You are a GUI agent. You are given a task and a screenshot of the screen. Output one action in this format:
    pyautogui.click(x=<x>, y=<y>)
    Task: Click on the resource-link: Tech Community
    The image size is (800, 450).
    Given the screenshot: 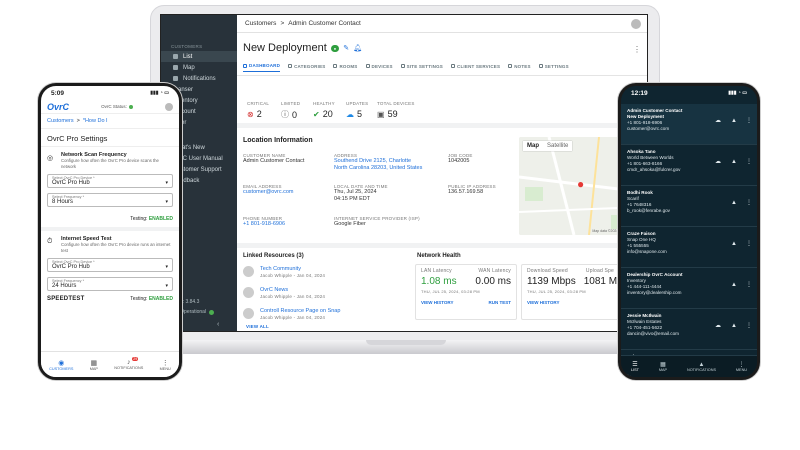 What is the action you would take?
    pyautogui.click(x=292, y=269)
    